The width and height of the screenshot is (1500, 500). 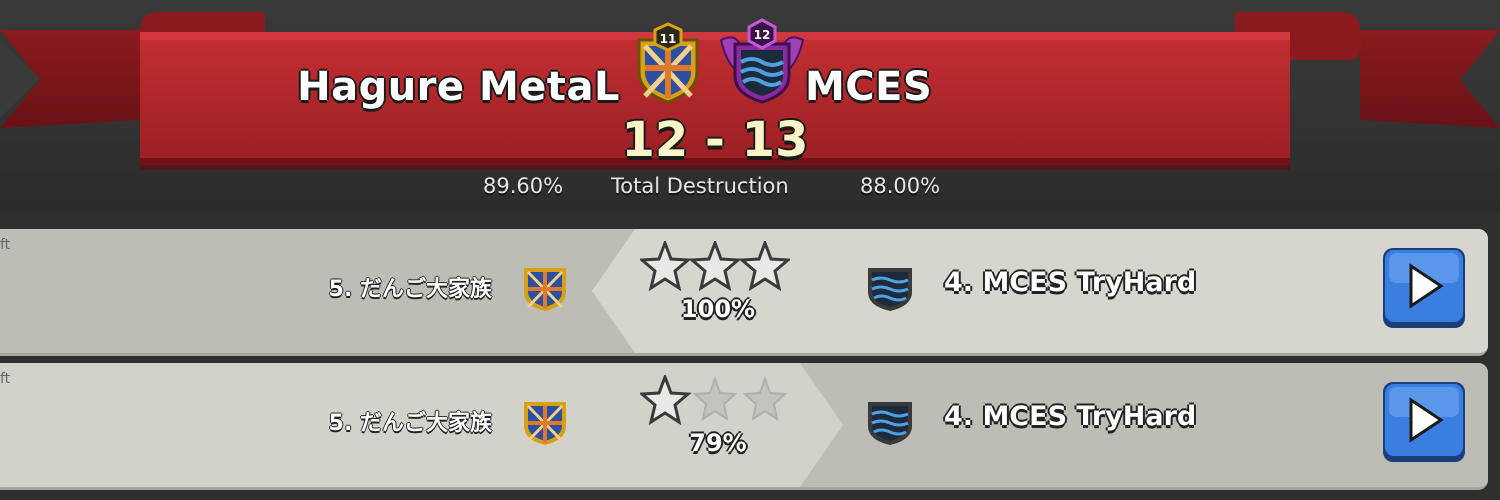 I want to click on total-destruction-label: Total Destruction, so click(x=700, y=186).